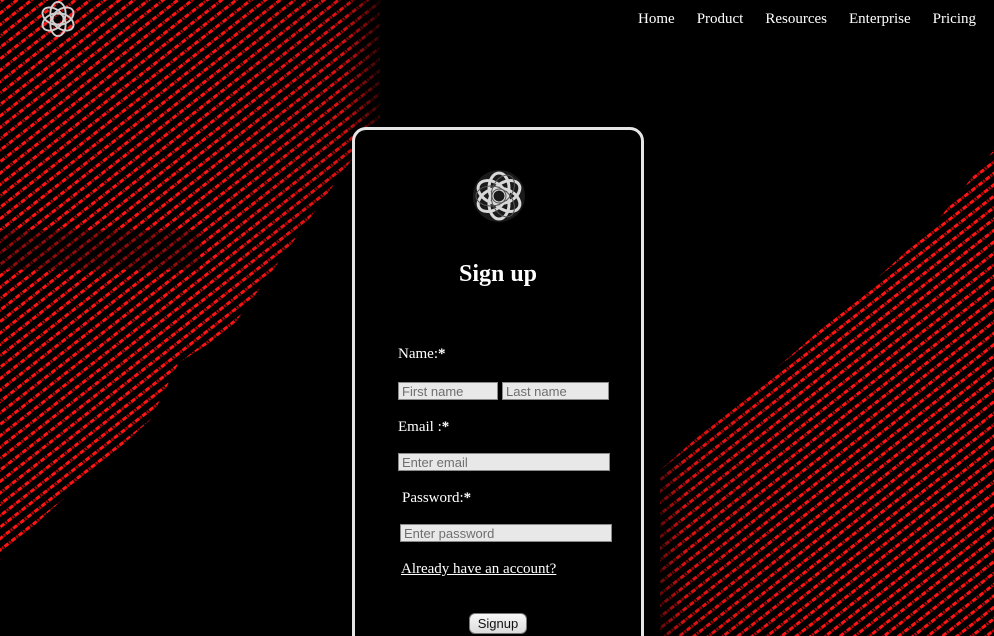 This screenshot has width=994, height=636. What do you see at coordinates (448, 391) in the screenshot?
I see `first-name-input` at bounding box center [448, 391].